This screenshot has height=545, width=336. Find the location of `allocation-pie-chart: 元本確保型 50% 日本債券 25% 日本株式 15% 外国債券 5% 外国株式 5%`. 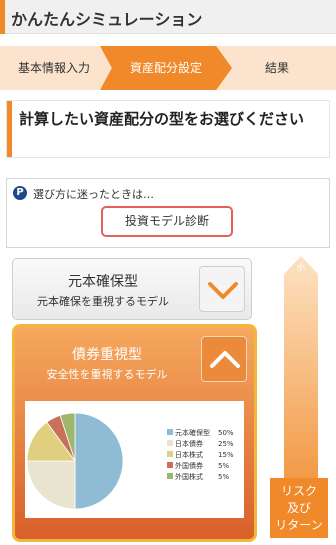

allocation-pie-chart: 元本確保型 50% 日本債券 25% 日本株式 15% 外国債券 5% 外国株式 5% is located at coordinates (130, 461).